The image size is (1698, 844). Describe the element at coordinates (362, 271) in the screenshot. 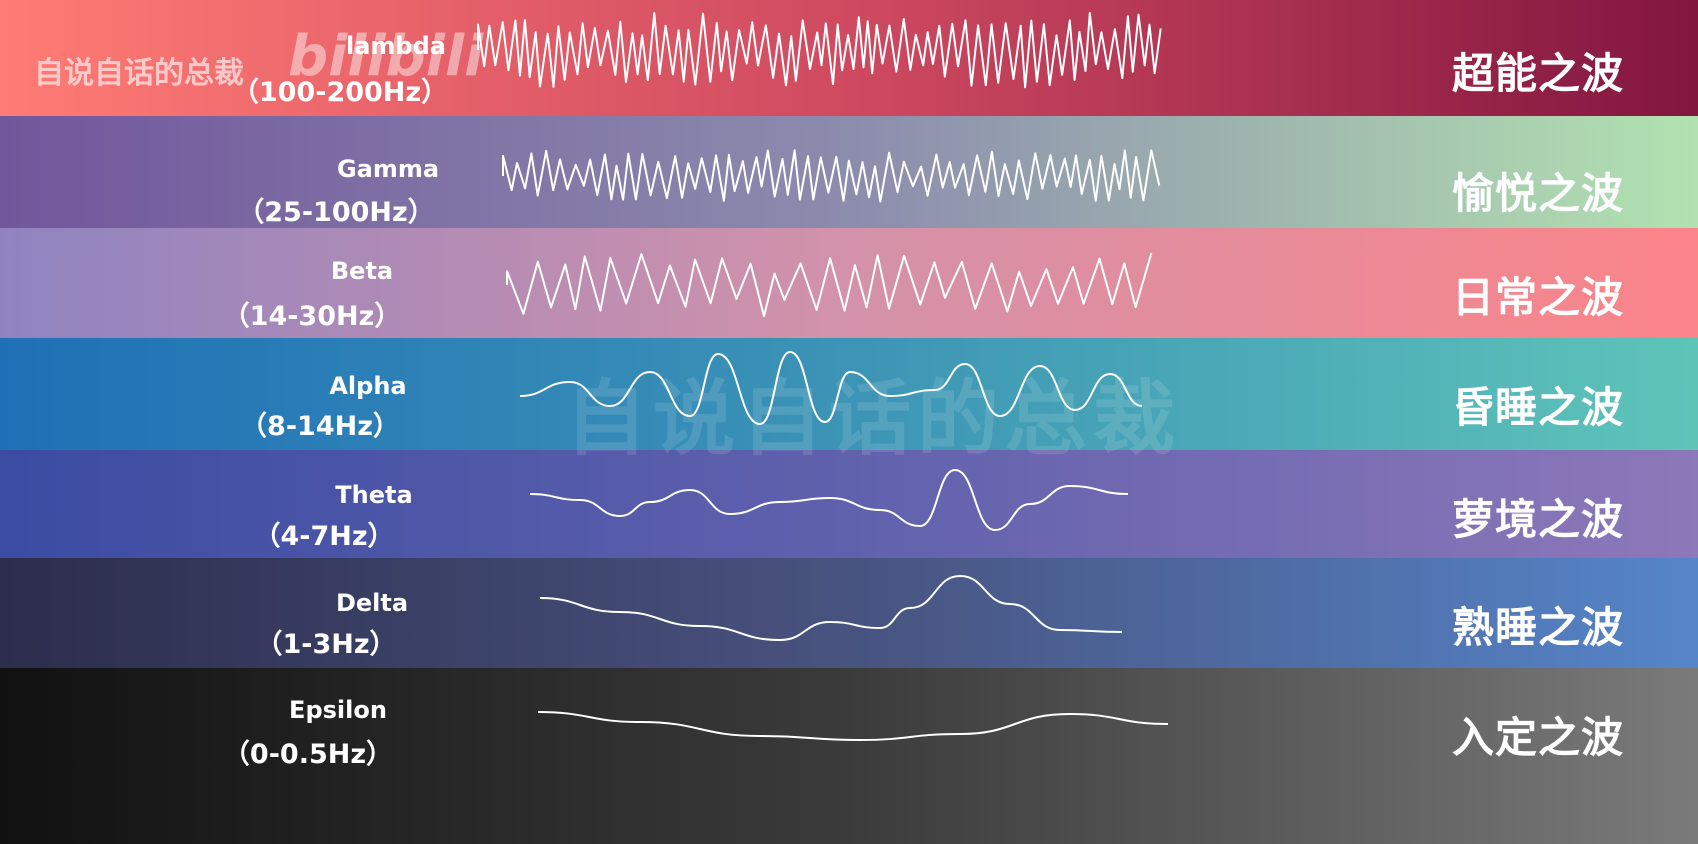

I see `band-name: Beta` at that location.